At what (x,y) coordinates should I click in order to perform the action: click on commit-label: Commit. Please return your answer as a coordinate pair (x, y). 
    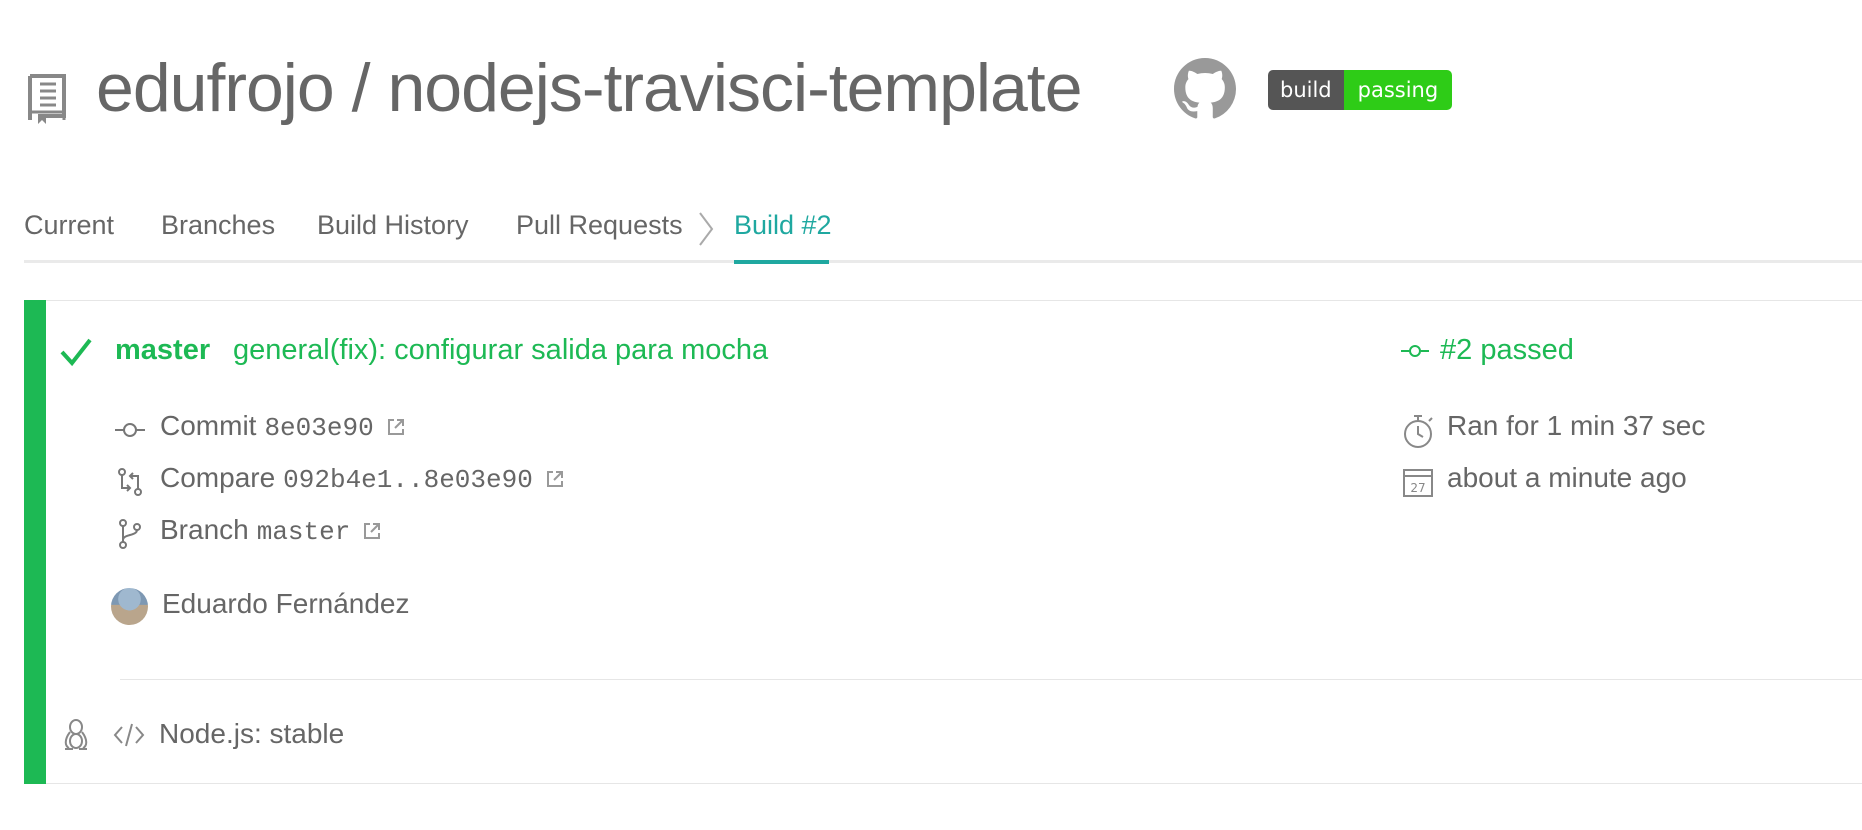
    Looking at the image, I should click on (208, 425).